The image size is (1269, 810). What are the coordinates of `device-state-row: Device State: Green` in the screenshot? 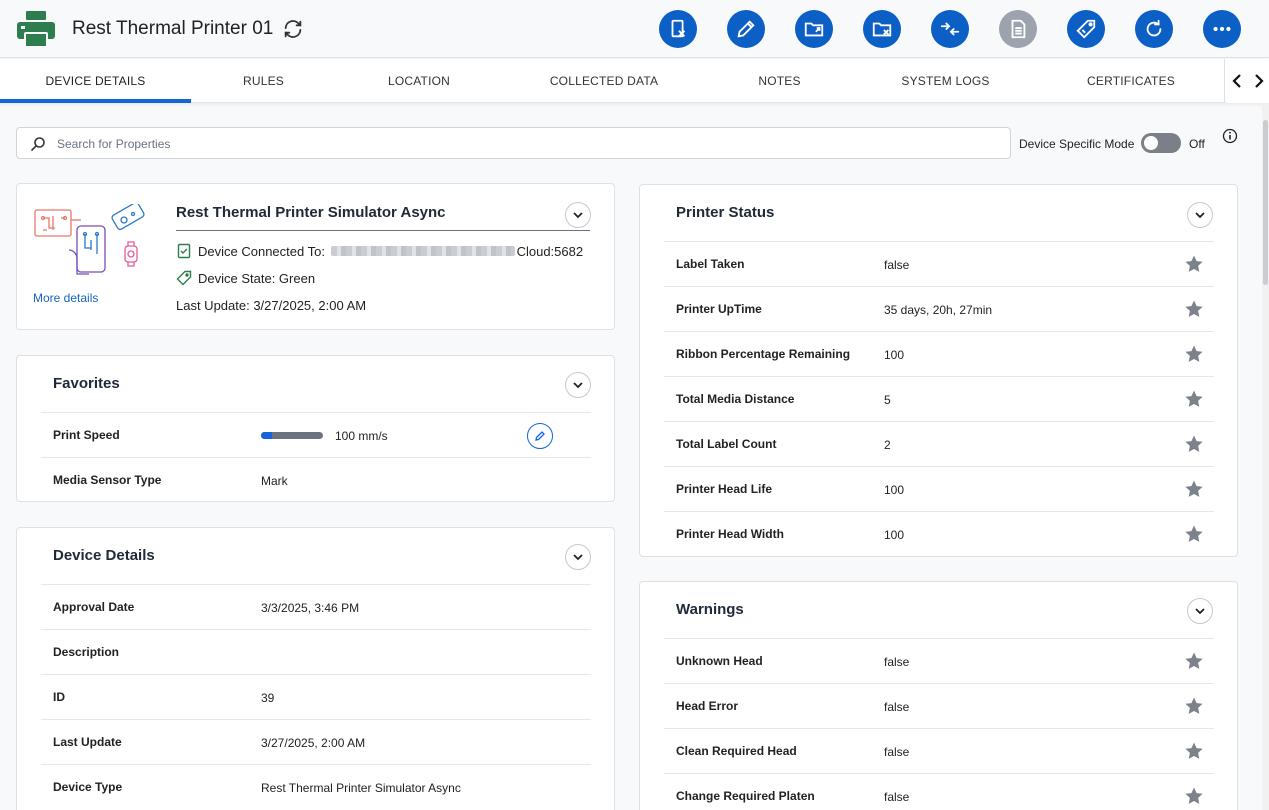 It's located at (245, 278).